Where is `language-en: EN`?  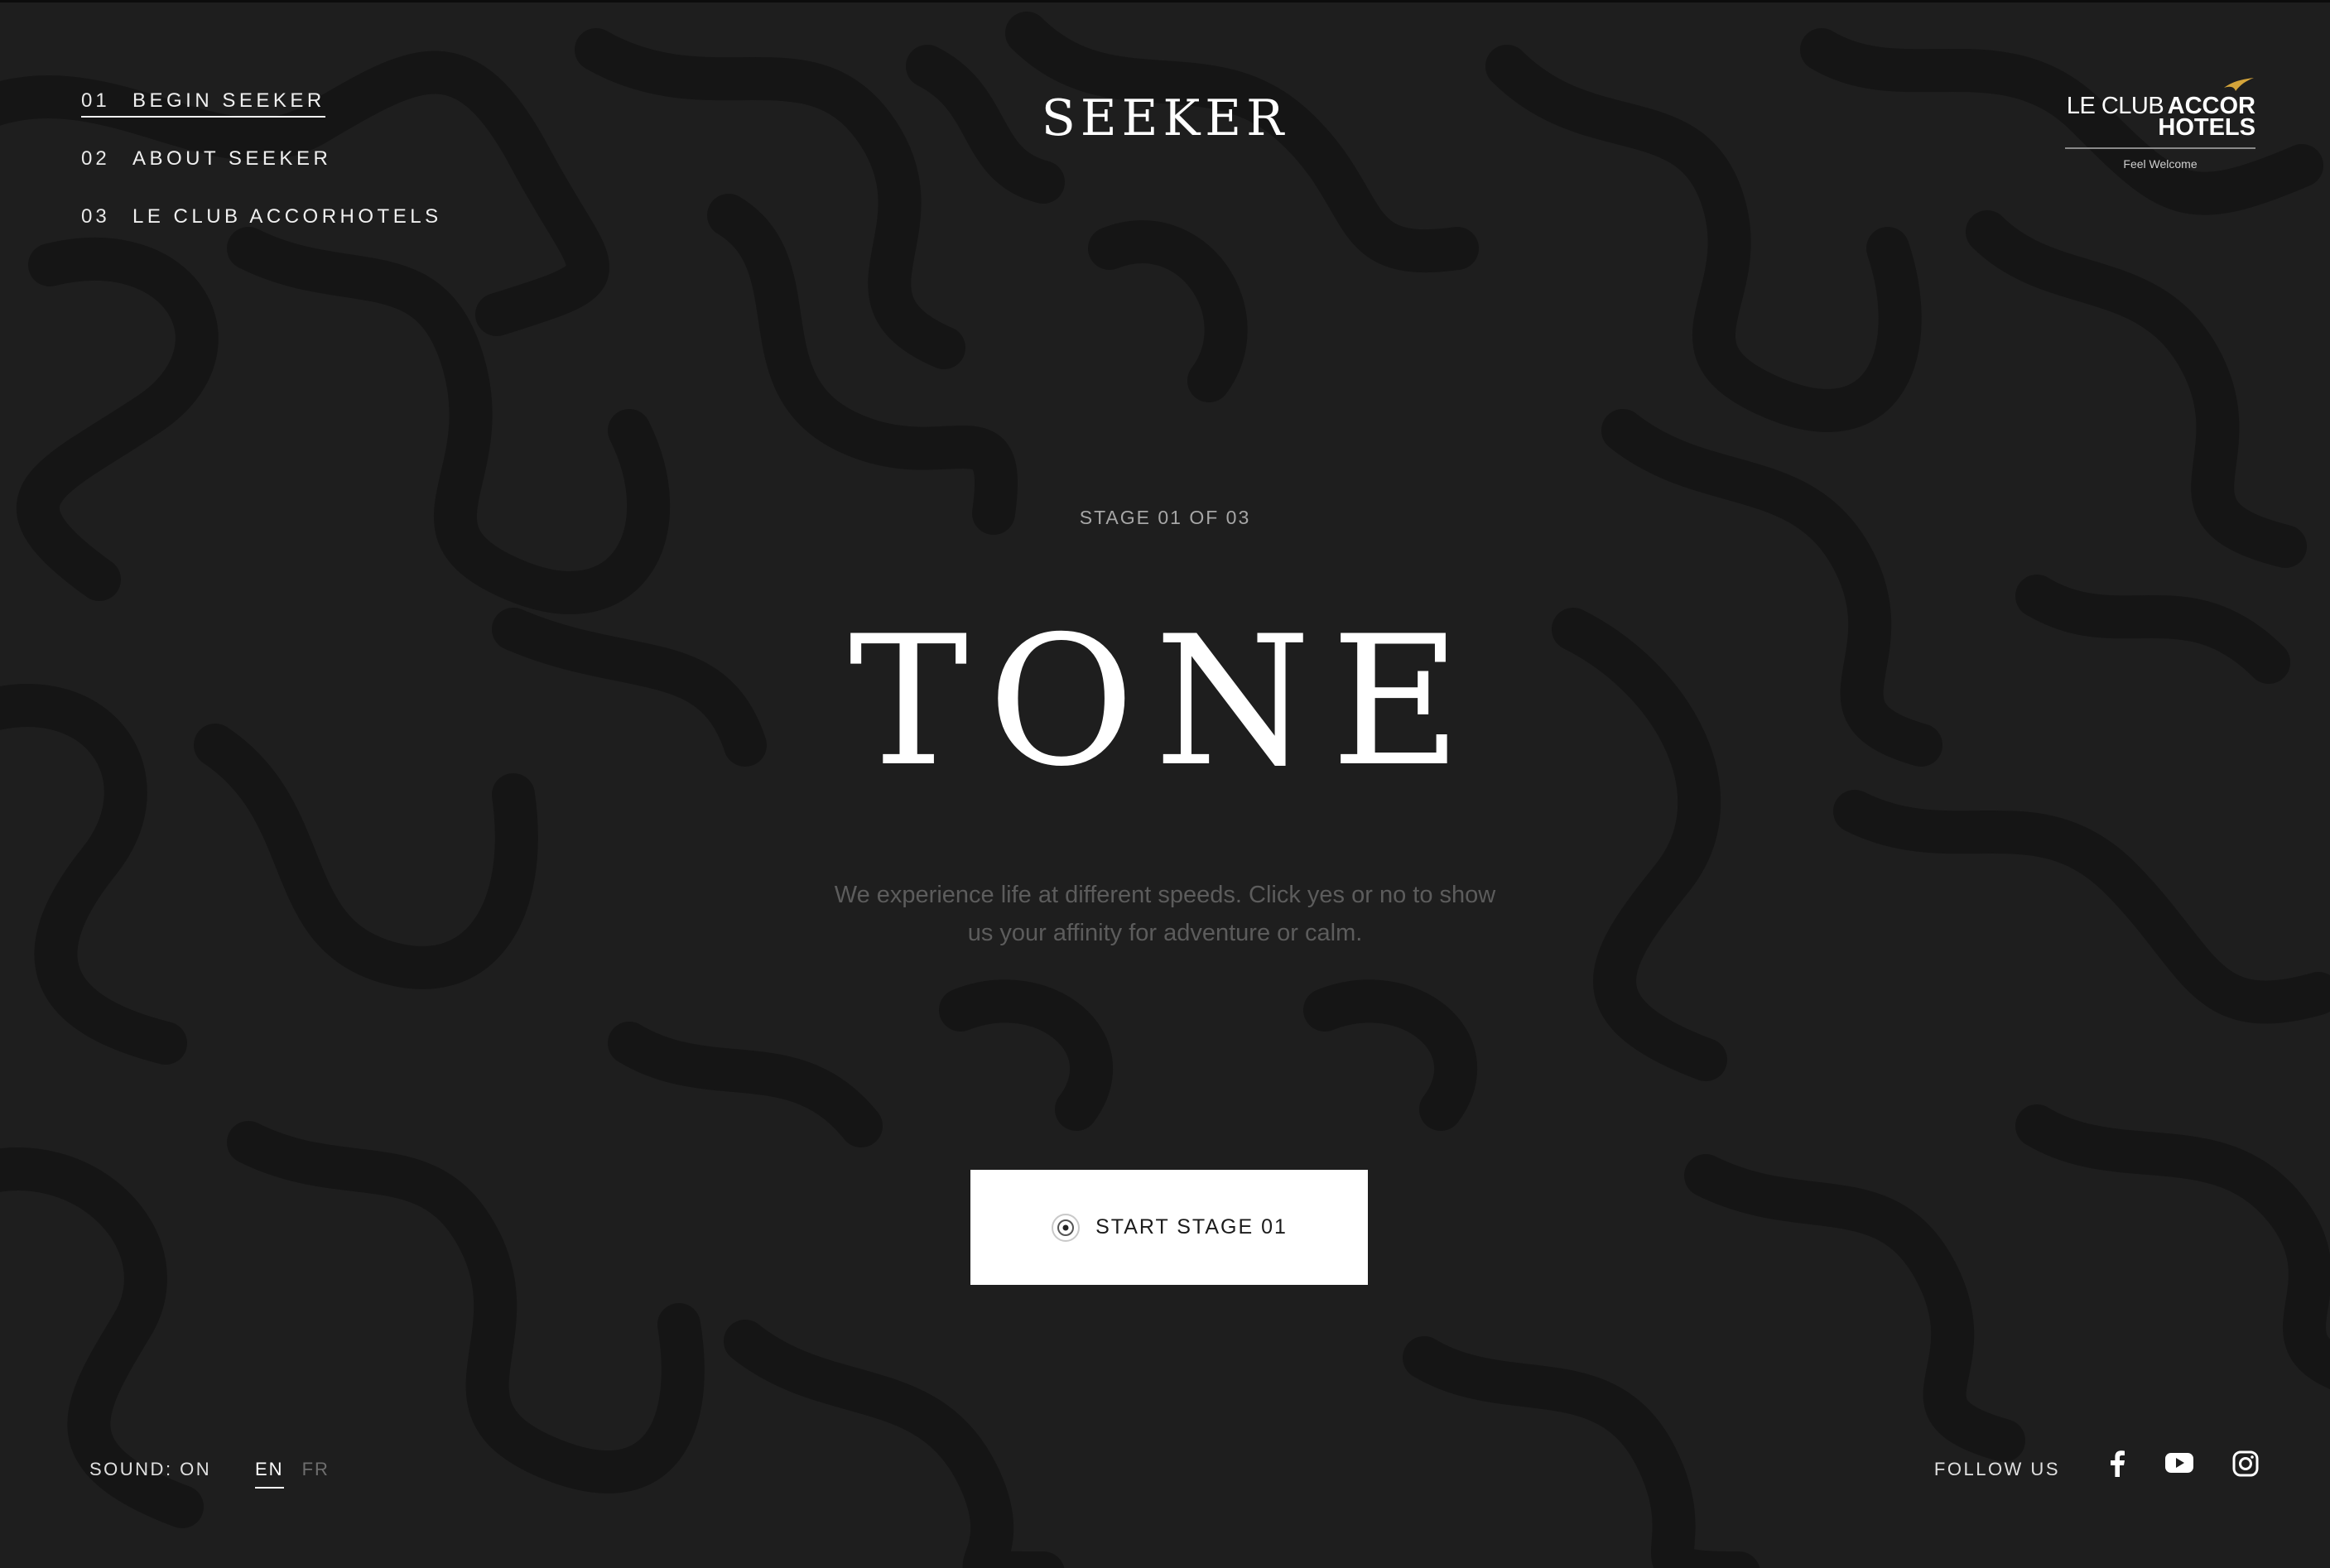
language-en: EN is located at coordinates (269, 1474).